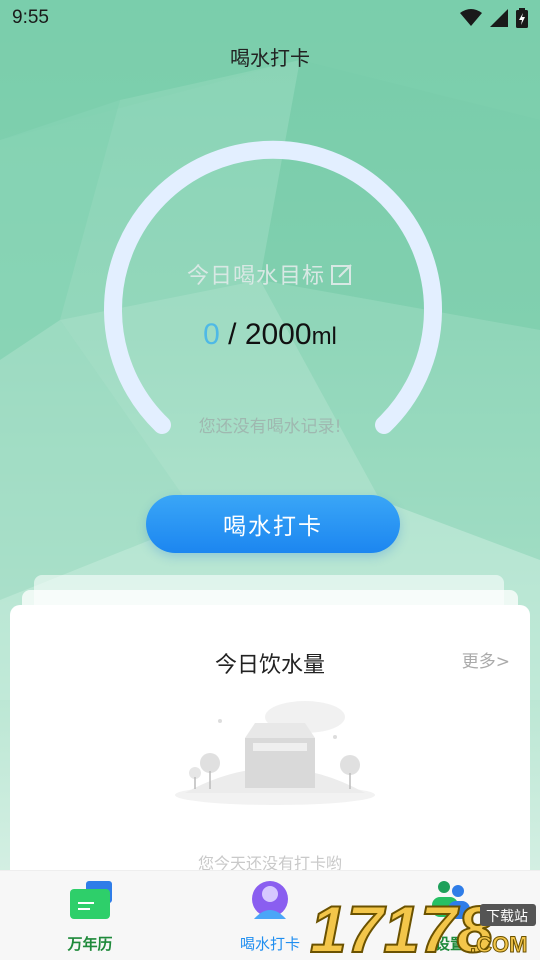 The image size is (540, 960). I want to click on battery-charging-icon, so click(522, 18).